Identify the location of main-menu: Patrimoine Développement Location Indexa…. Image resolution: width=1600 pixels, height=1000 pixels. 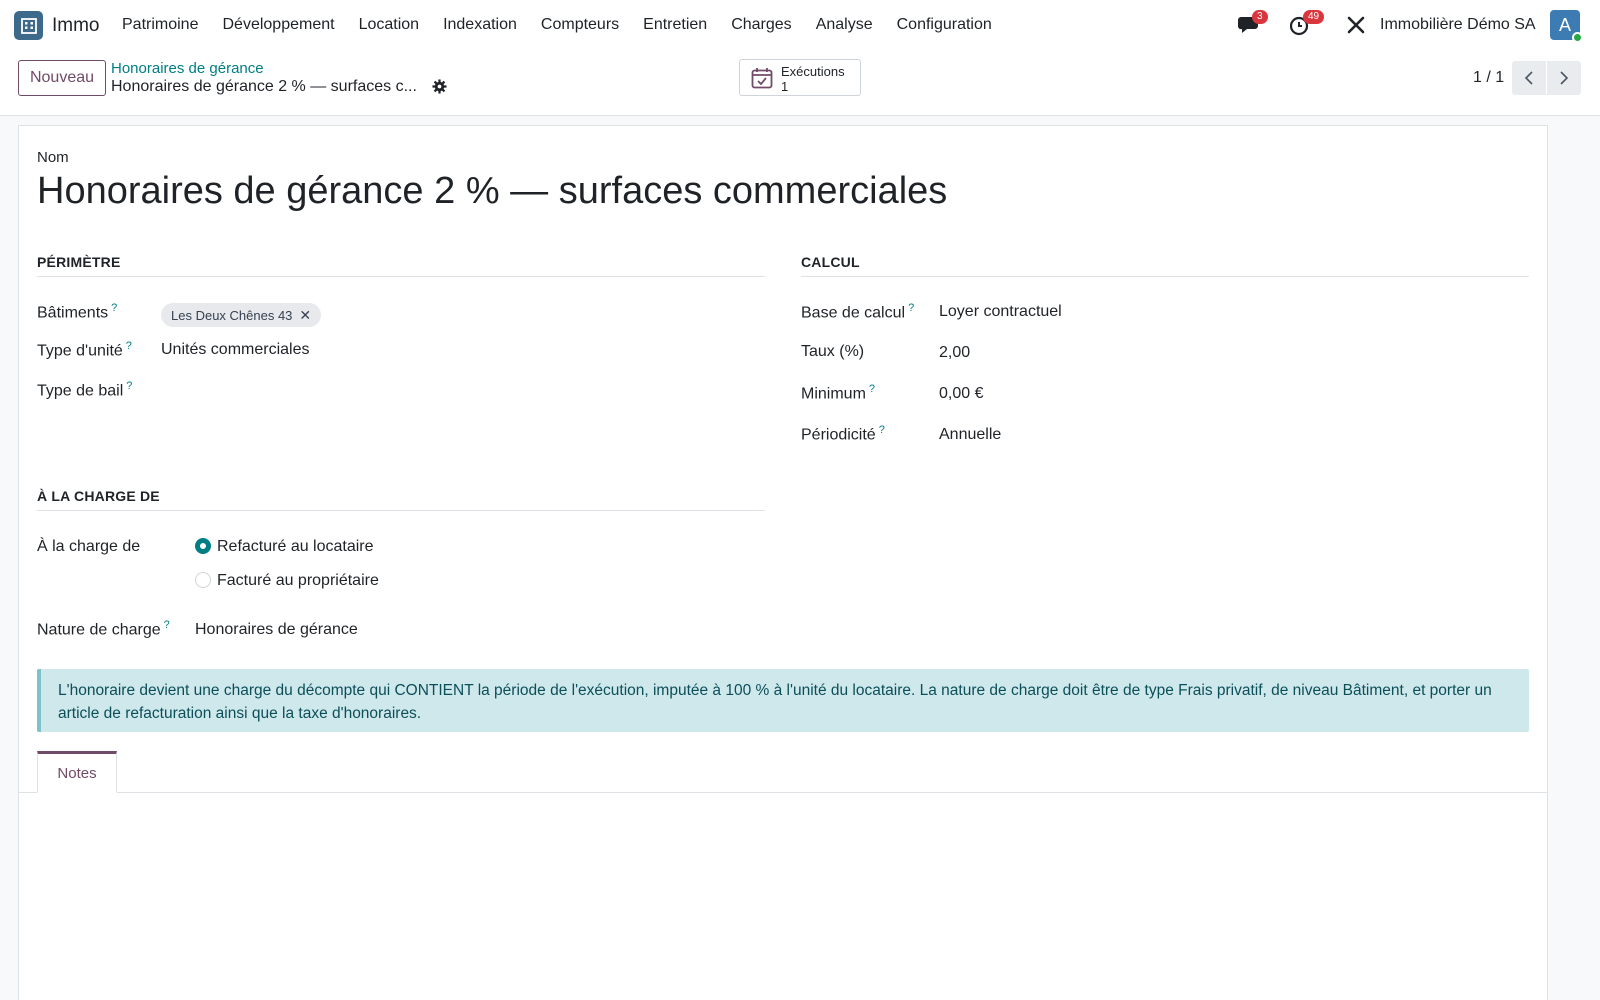
(569, 25).